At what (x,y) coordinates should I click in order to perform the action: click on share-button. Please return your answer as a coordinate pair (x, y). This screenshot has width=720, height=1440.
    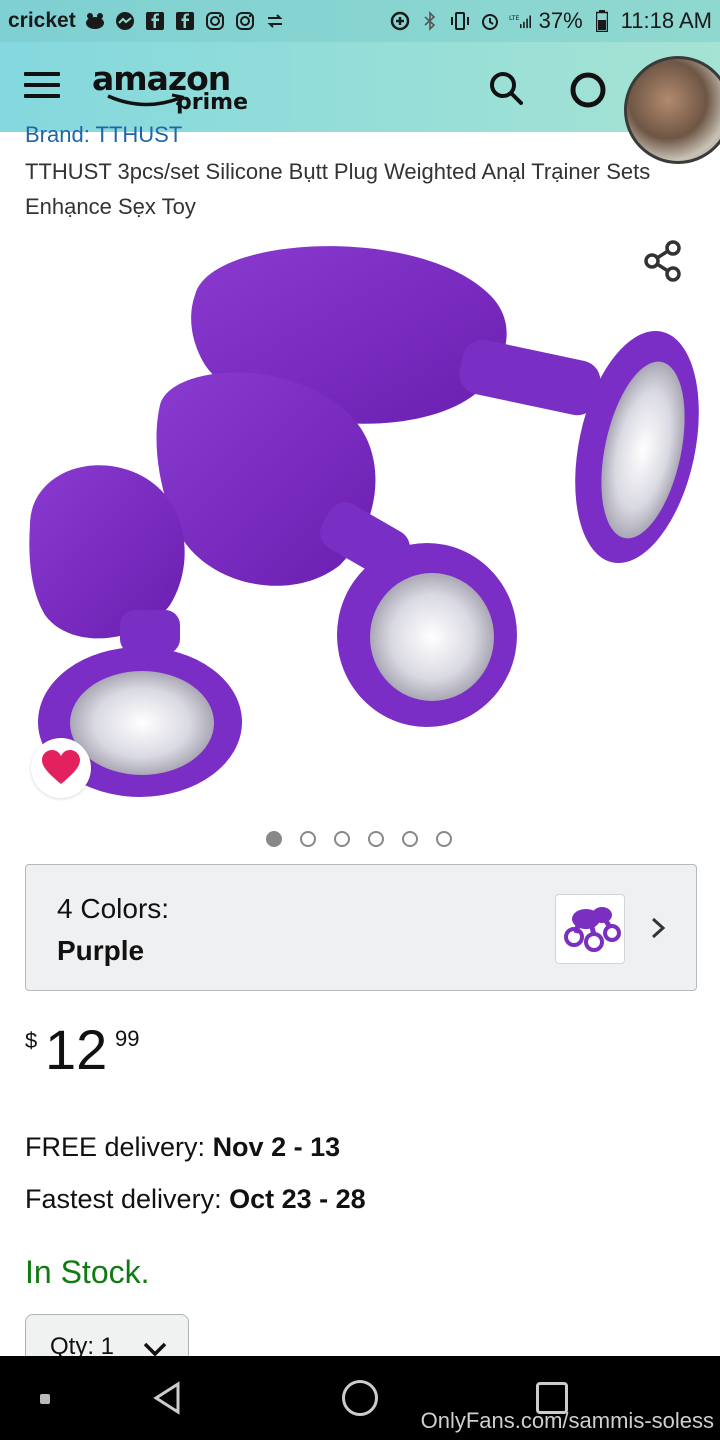
    Looking at the image, I should click on (663, 261).